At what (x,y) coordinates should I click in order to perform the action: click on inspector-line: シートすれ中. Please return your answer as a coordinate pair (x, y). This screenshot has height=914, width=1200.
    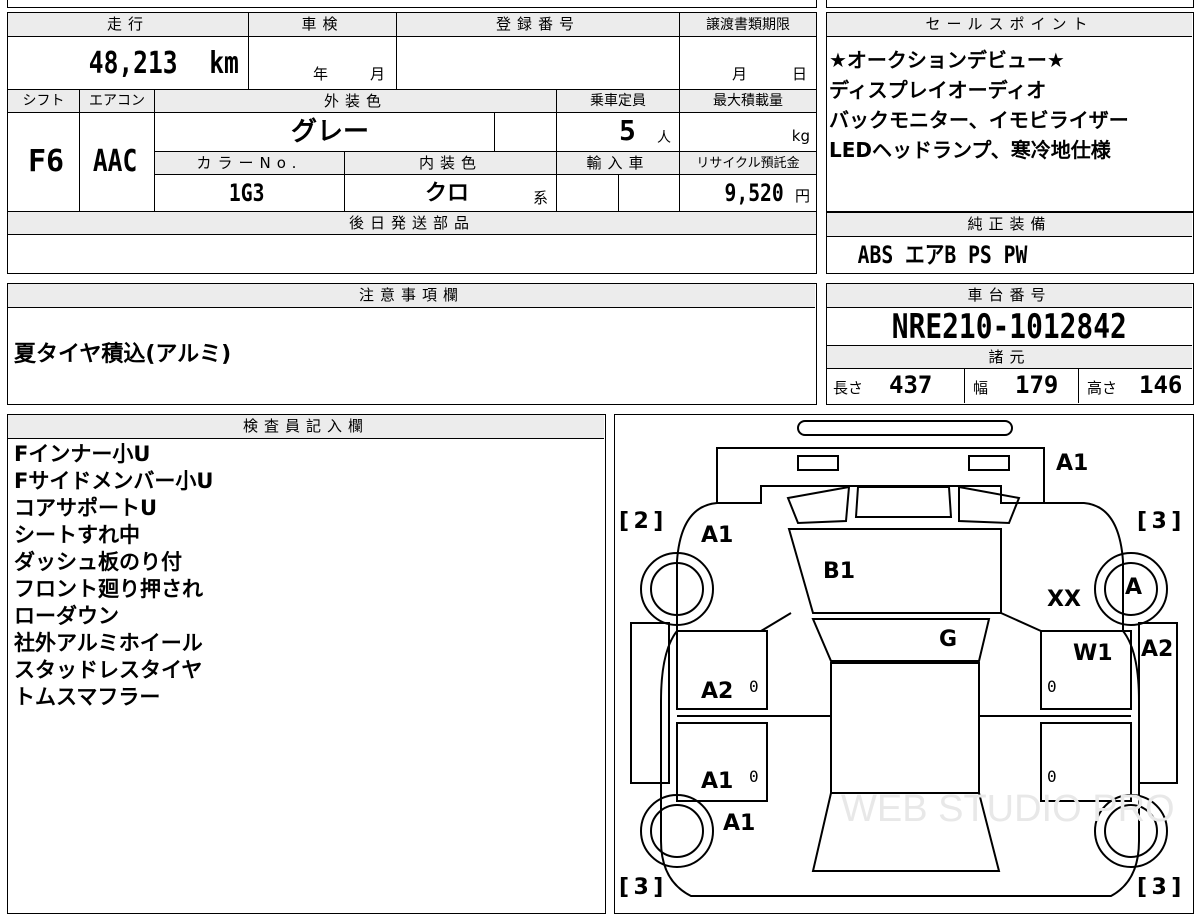
    Looking at the image, I should click on (77, 535).